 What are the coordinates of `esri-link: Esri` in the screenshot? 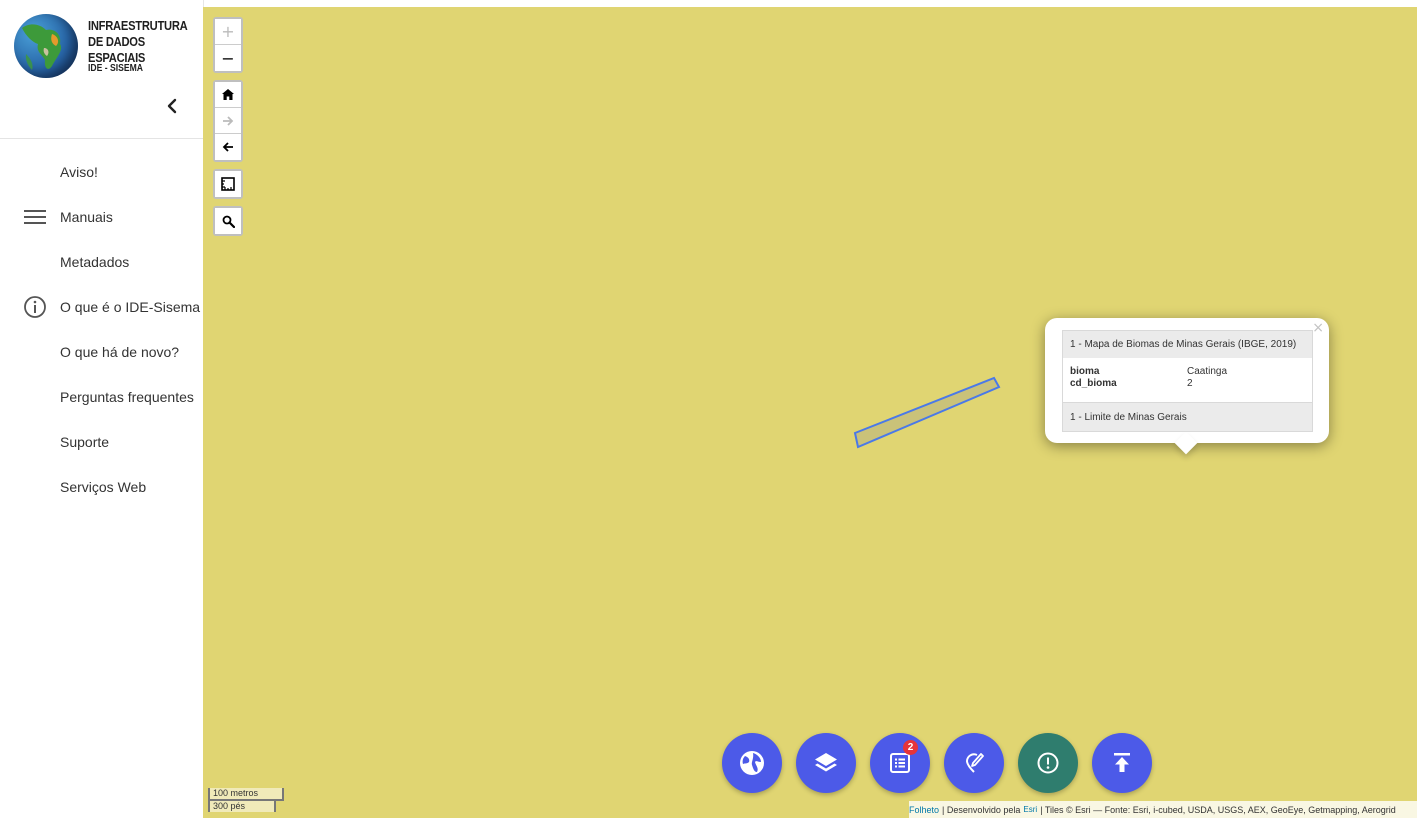 It's located at (1030, 809).